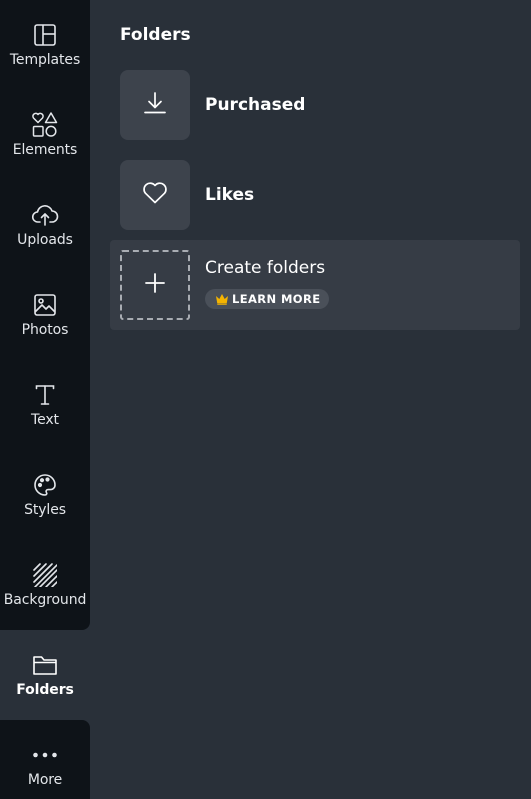 The image size is (531, 799). I want to click on sidebar-item-more: More, so click(45, 759).